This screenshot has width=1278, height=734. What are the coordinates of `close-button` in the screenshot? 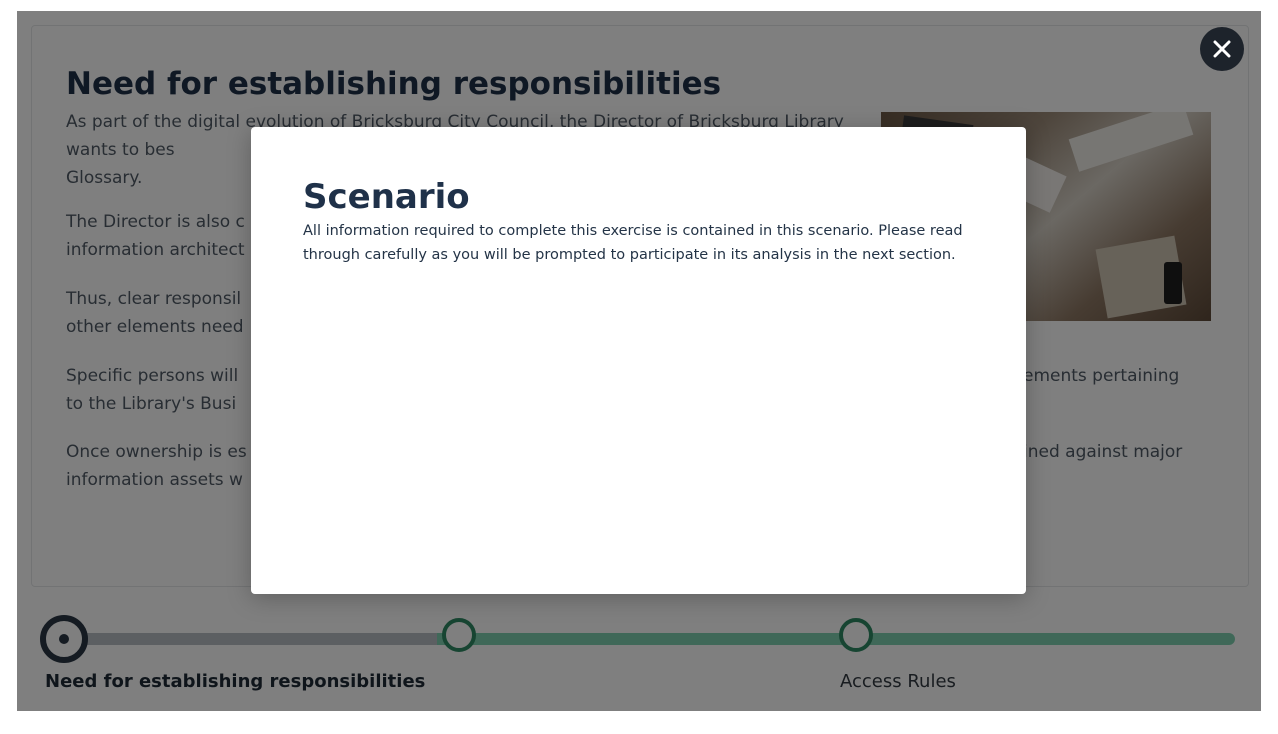 It's located at (1222, 49).